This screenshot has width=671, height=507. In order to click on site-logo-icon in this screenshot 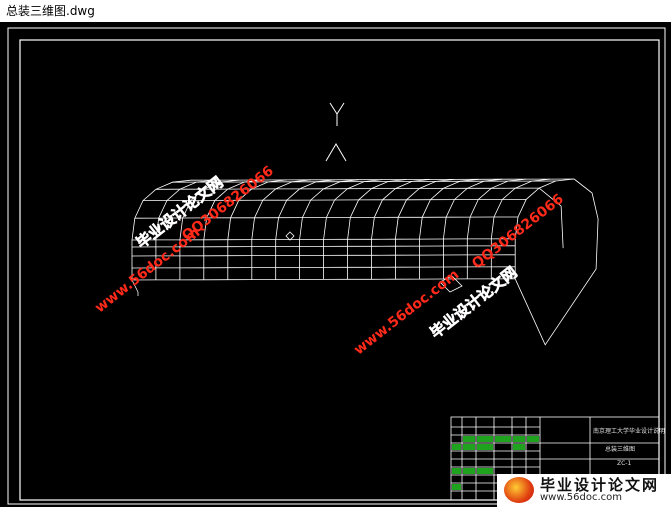, I will do `click(519, 490)`.